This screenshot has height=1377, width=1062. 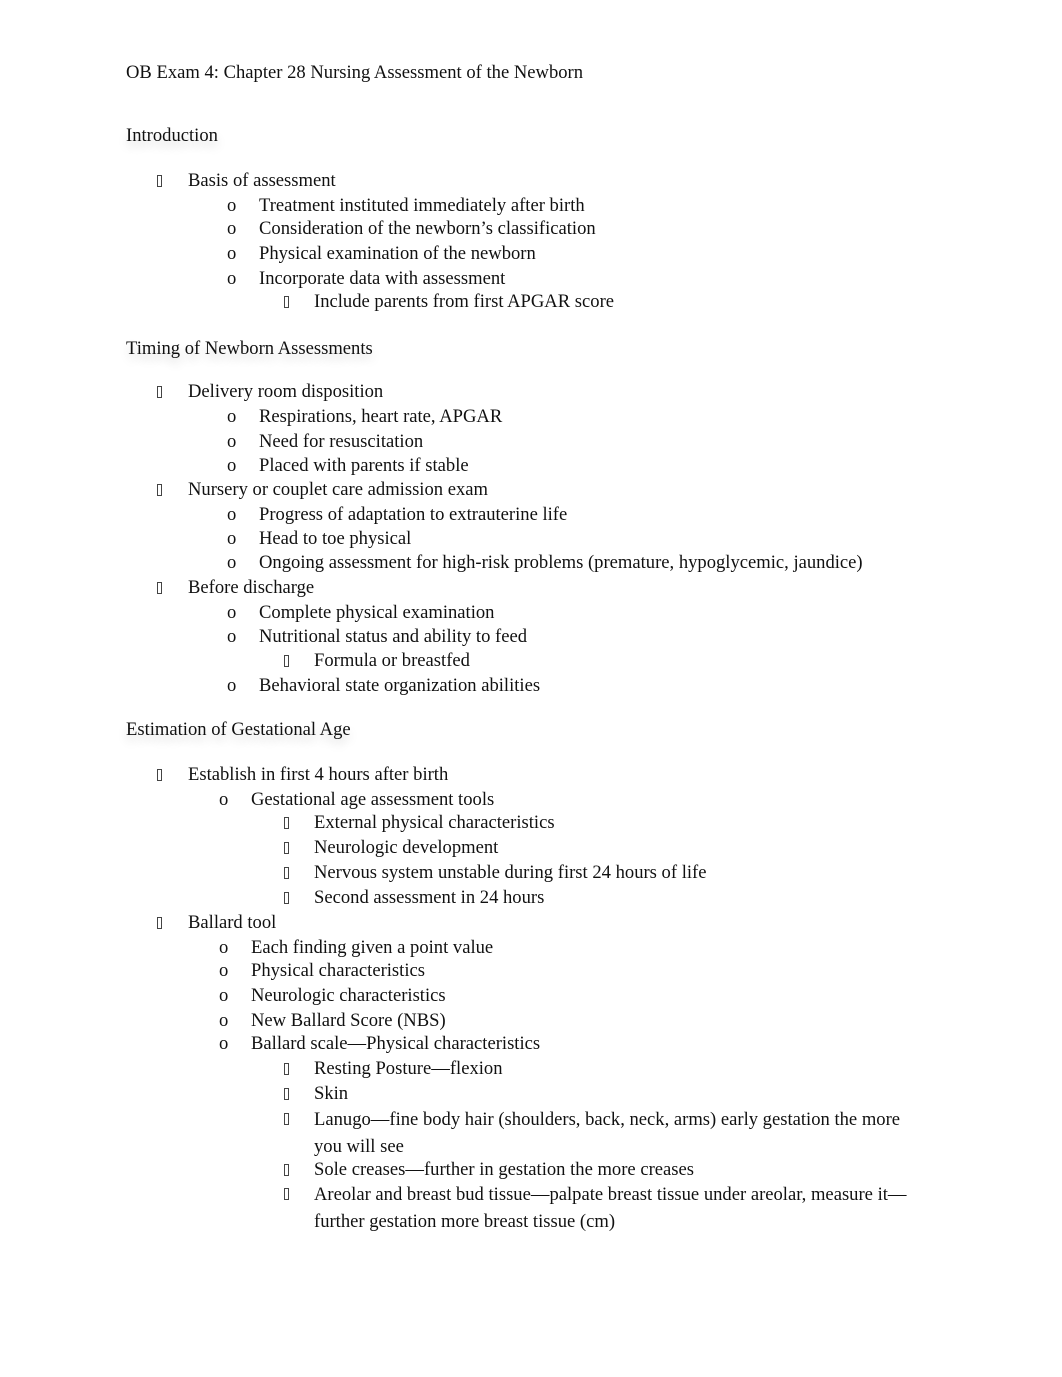 I want to click on list-item-text: Physical examination of the newborn, so click(x=397, y=253).